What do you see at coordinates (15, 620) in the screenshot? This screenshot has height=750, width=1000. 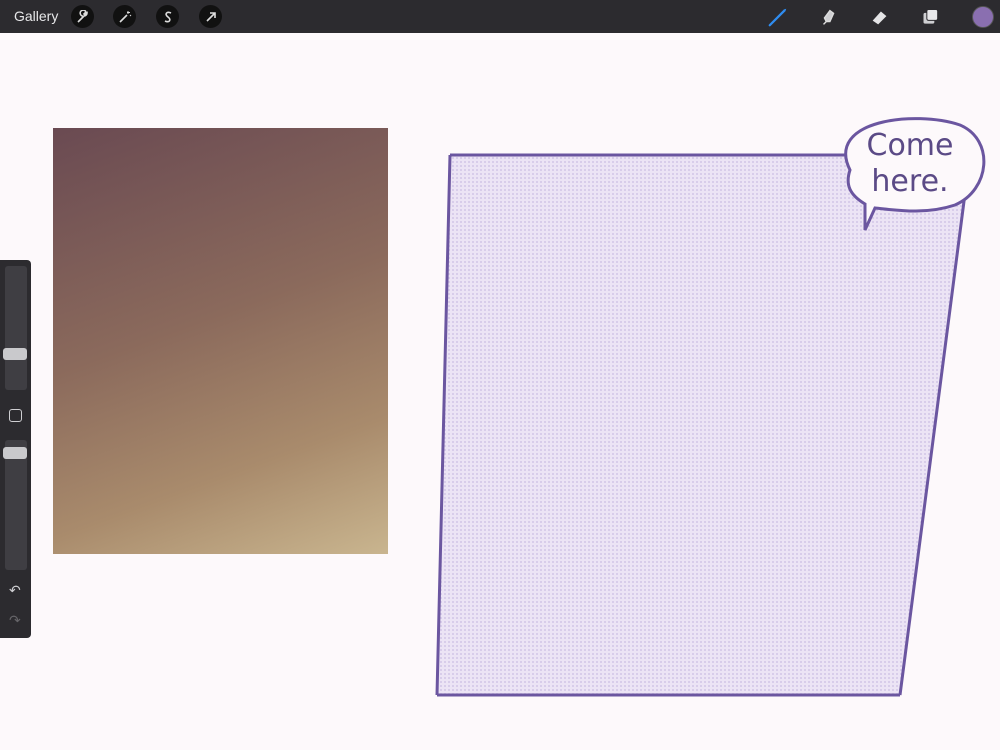 I see `redo-icon: ↷` at bounding box center [15, 620].